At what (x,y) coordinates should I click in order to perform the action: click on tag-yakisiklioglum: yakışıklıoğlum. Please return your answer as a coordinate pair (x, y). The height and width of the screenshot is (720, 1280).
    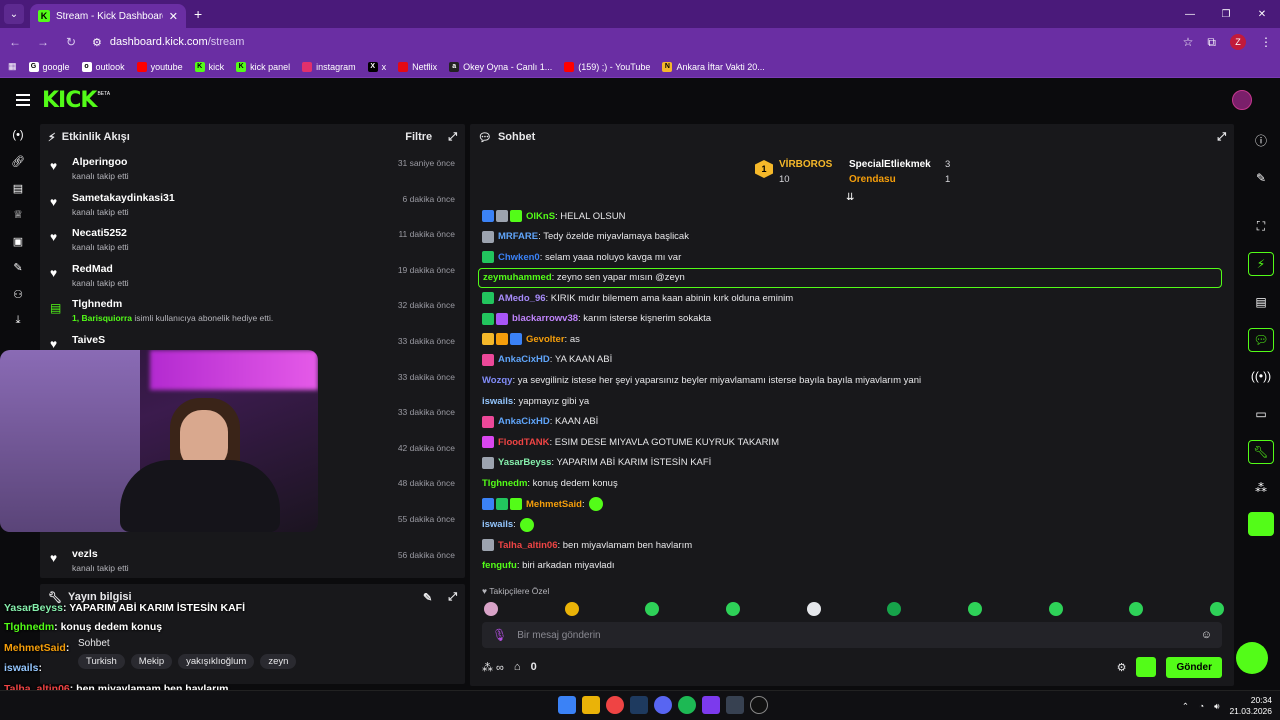
    Looking at the image, I should click on (216, 661).